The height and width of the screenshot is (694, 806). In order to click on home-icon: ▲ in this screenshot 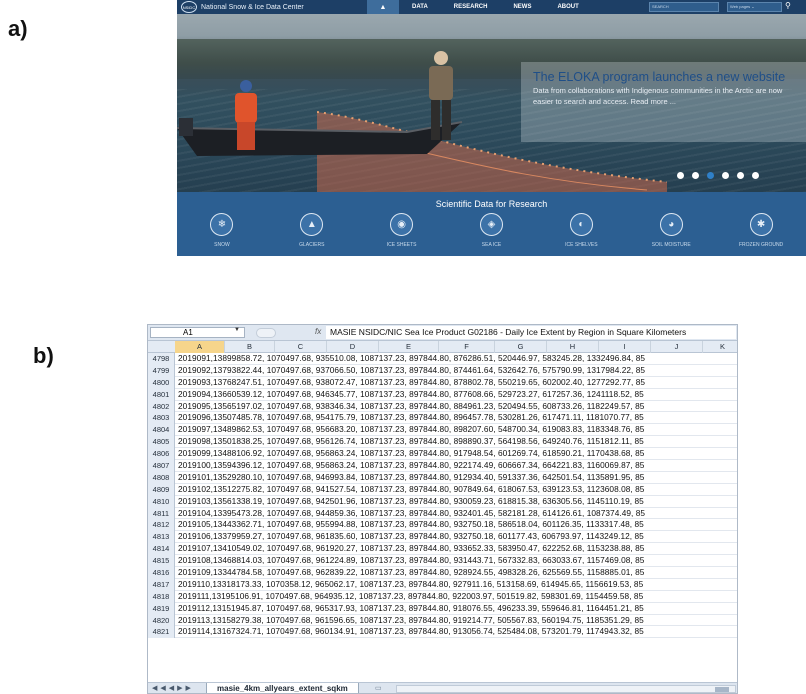, I will do `click(383, 7)`.